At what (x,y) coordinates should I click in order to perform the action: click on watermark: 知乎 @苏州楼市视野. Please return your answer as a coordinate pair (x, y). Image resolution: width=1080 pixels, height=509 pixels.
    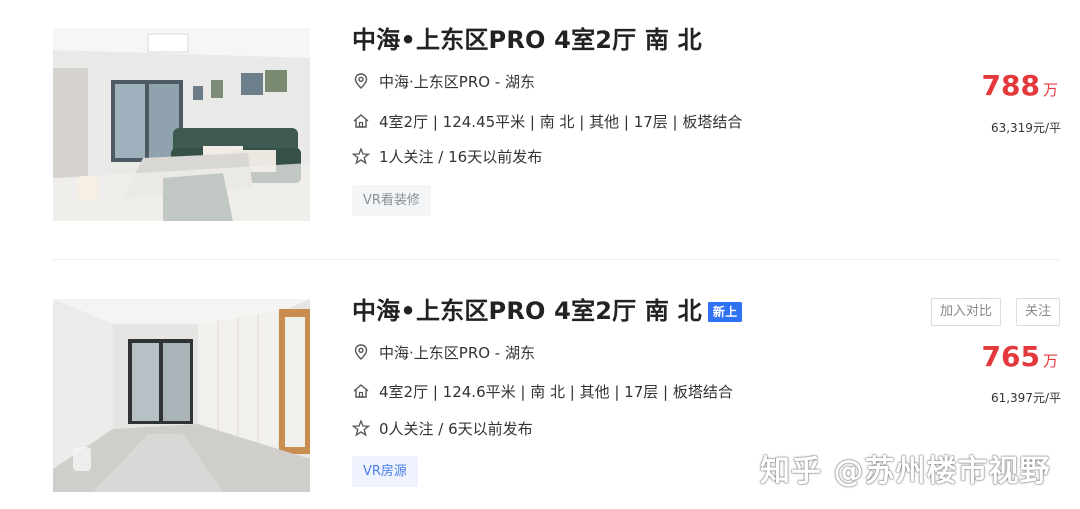
    Looking at the image, I should click on (905, 471).